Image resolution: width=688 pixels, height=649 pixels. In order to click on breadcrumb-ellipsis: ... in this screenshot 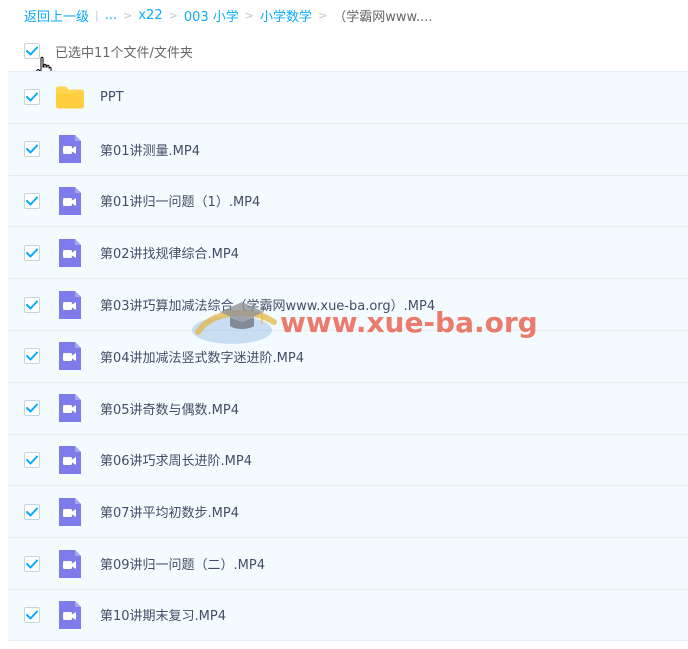, I will do `click(111, 15)`.